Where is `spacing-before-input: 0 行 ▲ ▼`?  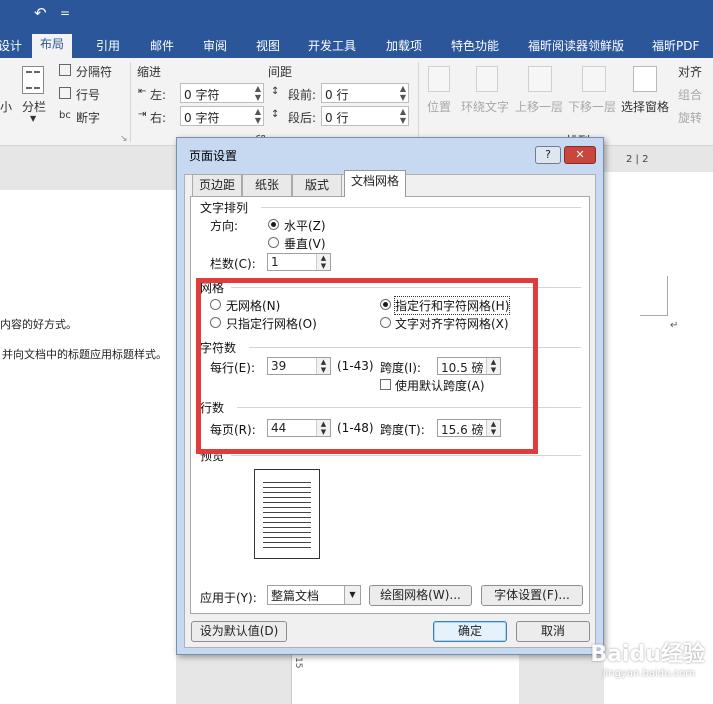 spacing-before-input: 0 行 ▲ ▼ is located at coordinates (365, 93).